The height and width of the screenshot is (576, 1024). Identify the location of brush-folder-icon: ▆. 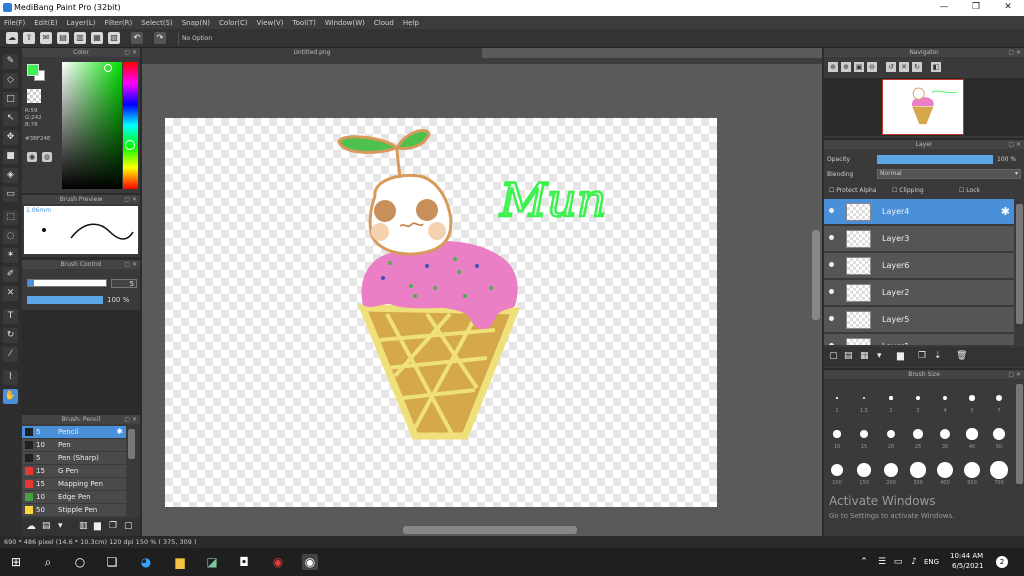
(97, 526).